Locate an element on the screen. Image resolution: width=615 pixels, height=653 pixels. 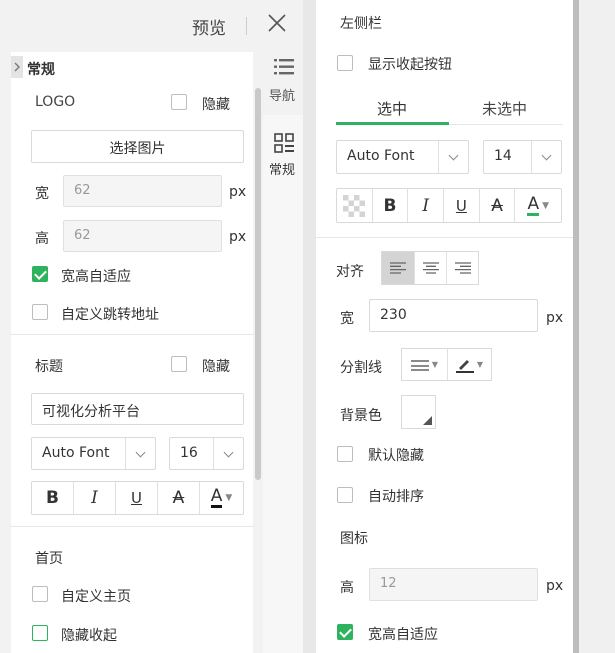
line-style-button: ▼ is located at coordinates (424, 364).